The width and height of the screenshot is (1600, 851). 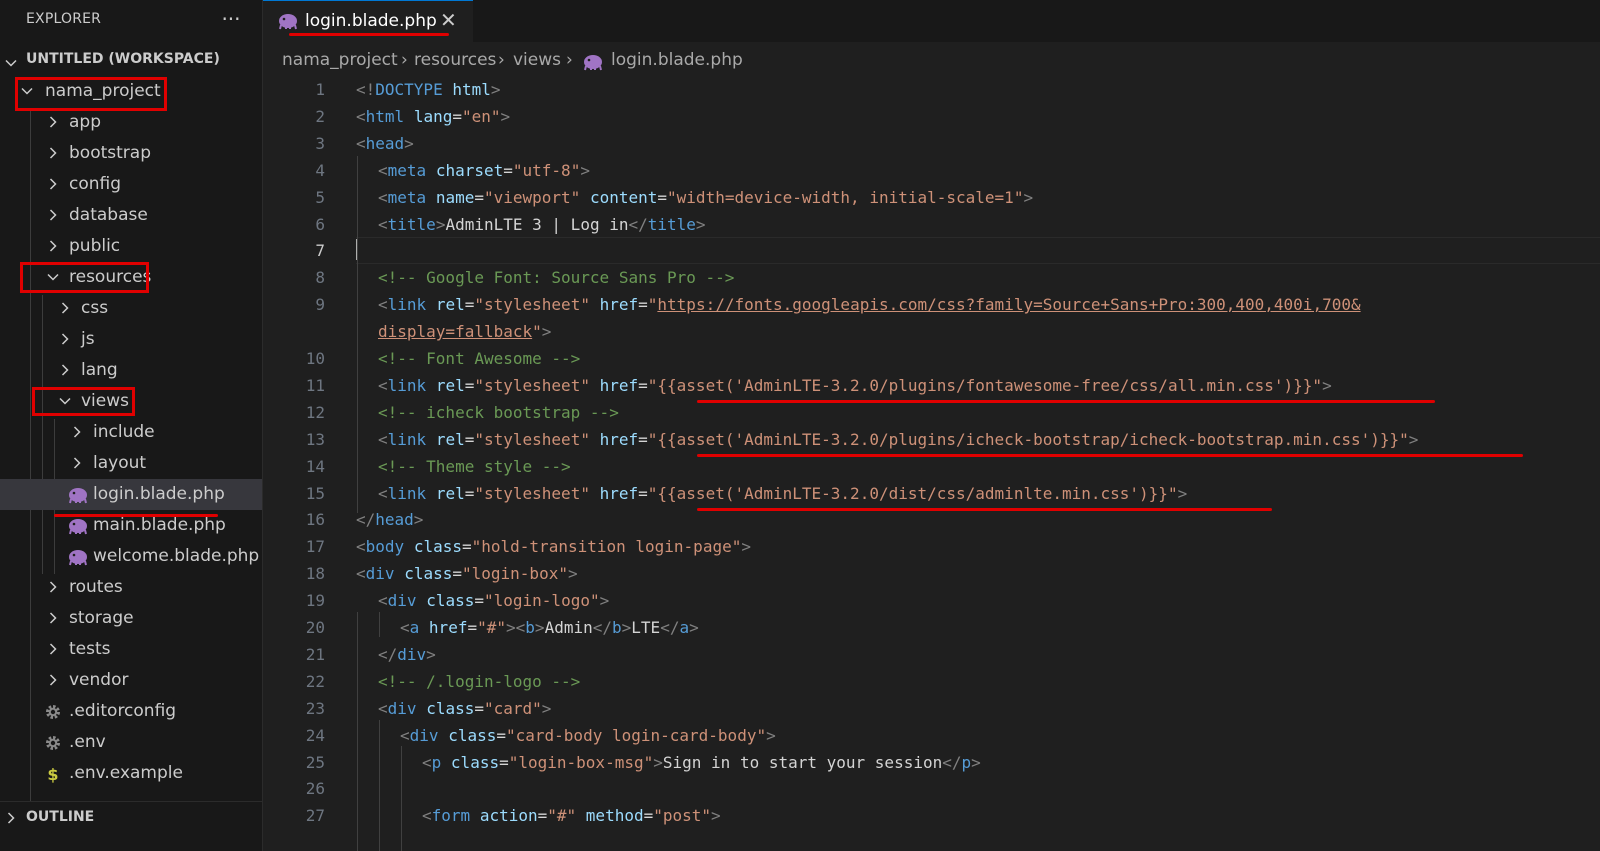 I want to click on tree-item-bootstrap: bootstrap, so click(x=131, y=153).